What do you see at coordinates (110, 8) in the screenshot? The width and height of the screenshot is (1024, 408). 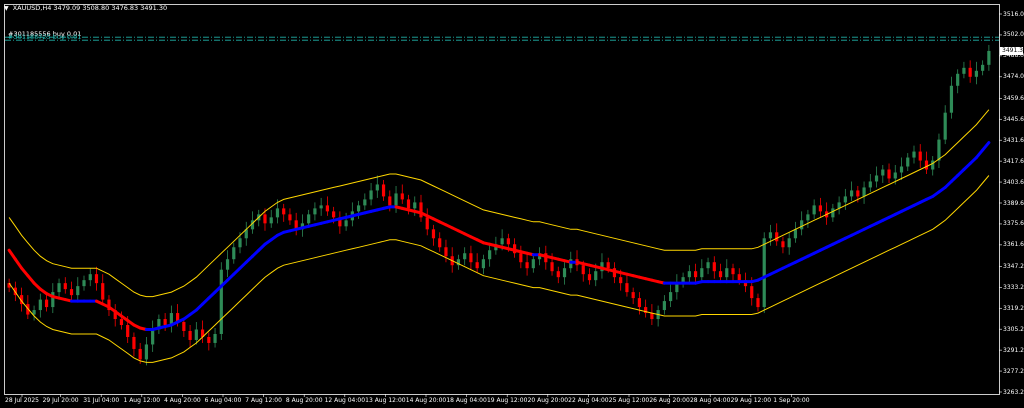 I see `chart-ohlc: 3479.09 3508.80 3476.83 3491.30` at bounding box center [110, 8].